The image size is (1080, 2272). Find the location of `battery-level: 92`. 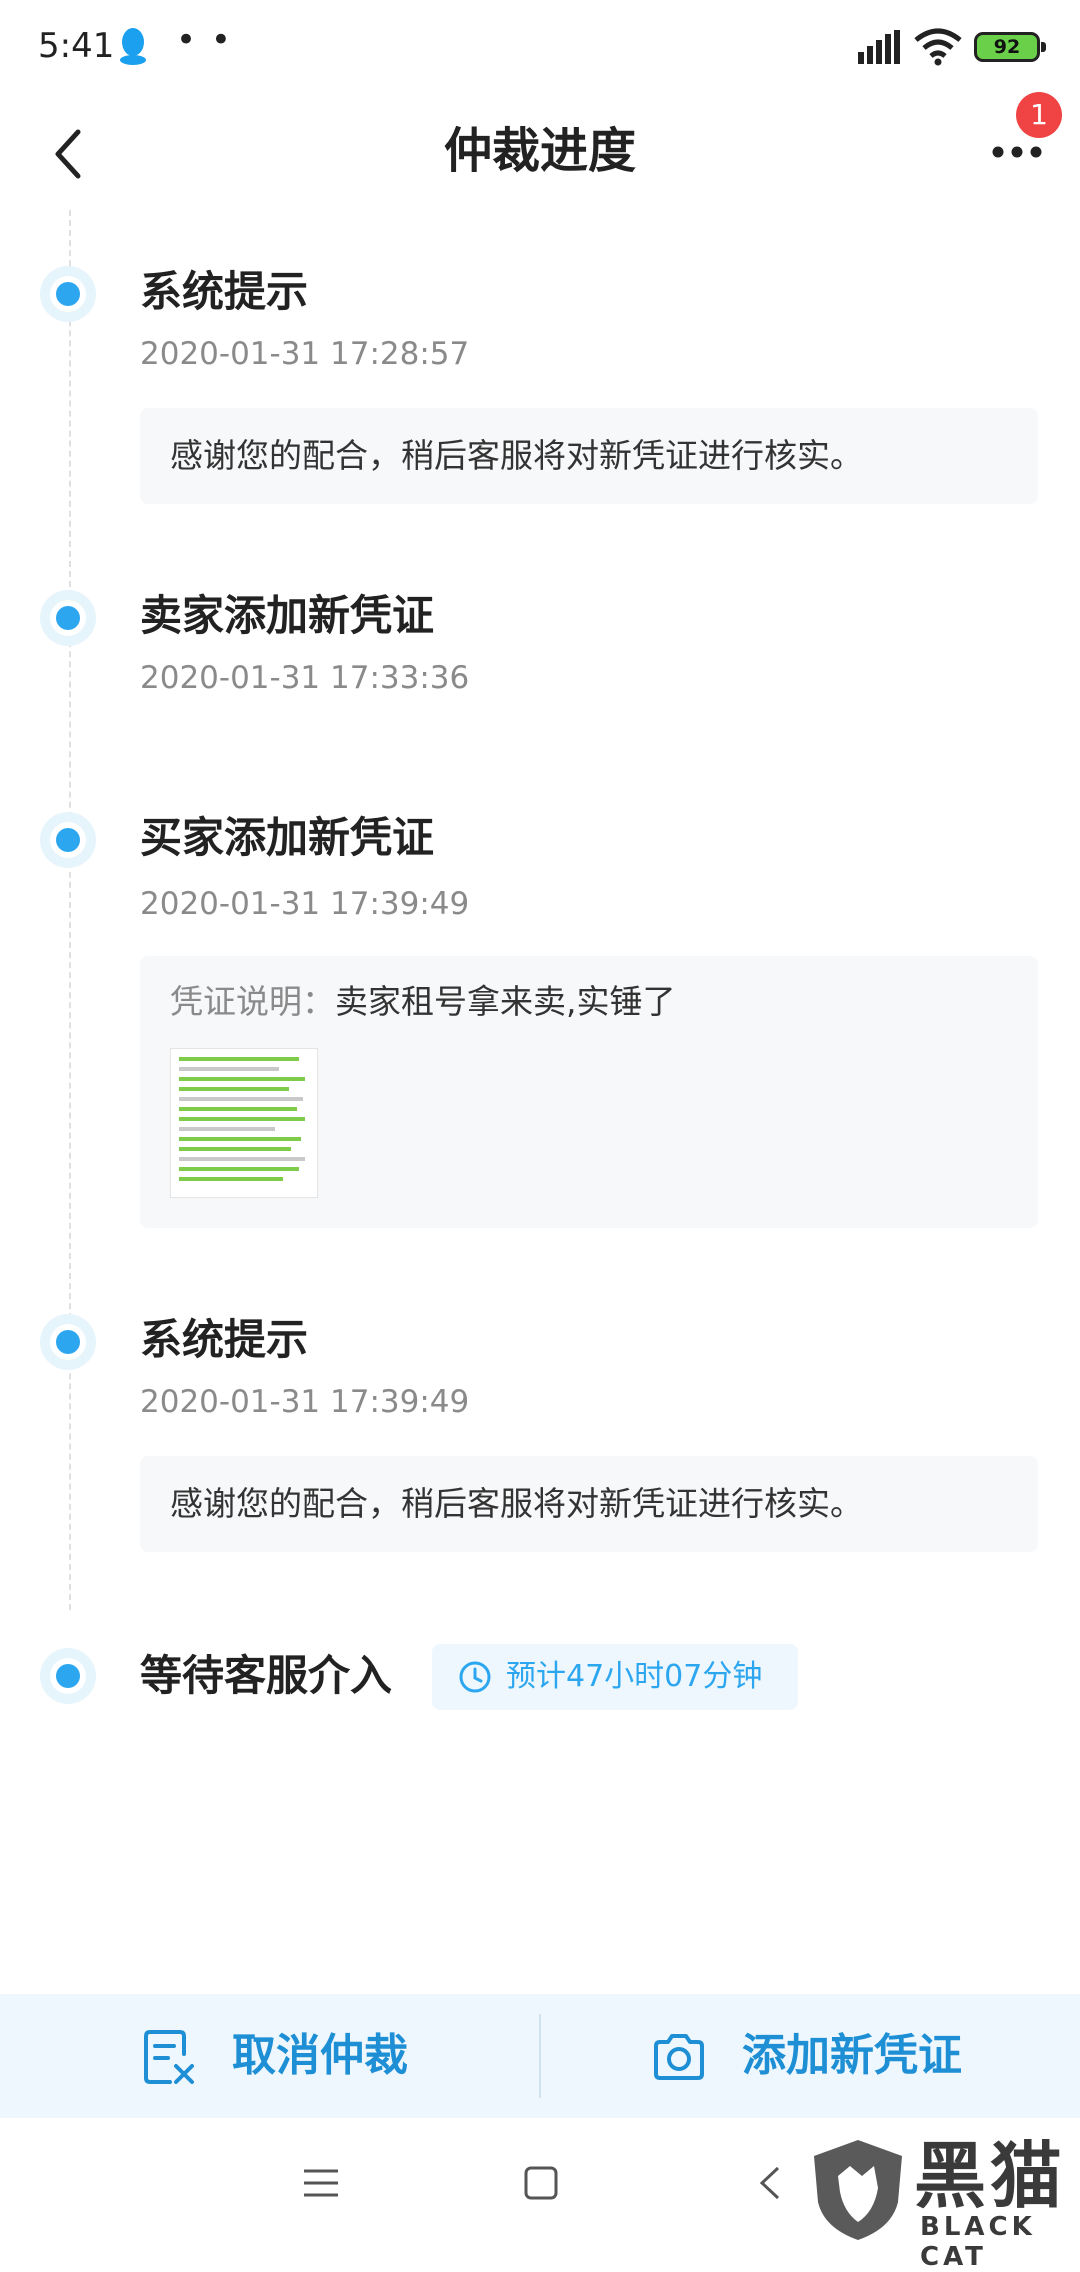

battery-level: 92 is located at coordinates (1007, 47).